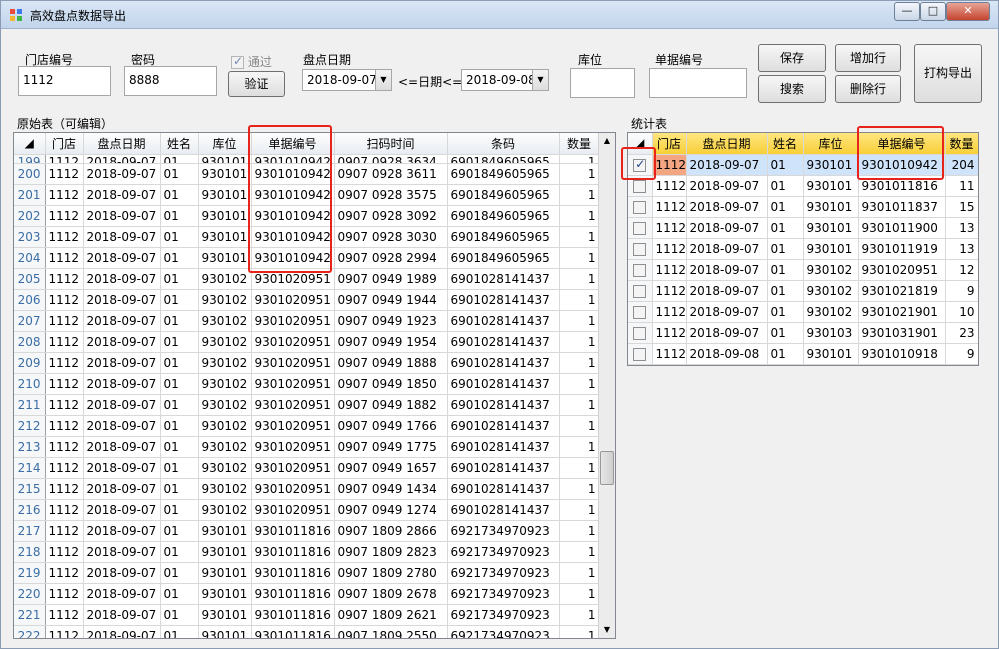 The image size is (999, 649). Describe the element at coordinates (792, 89) in the screenshot. I see `search-button: 搜索` at that location.